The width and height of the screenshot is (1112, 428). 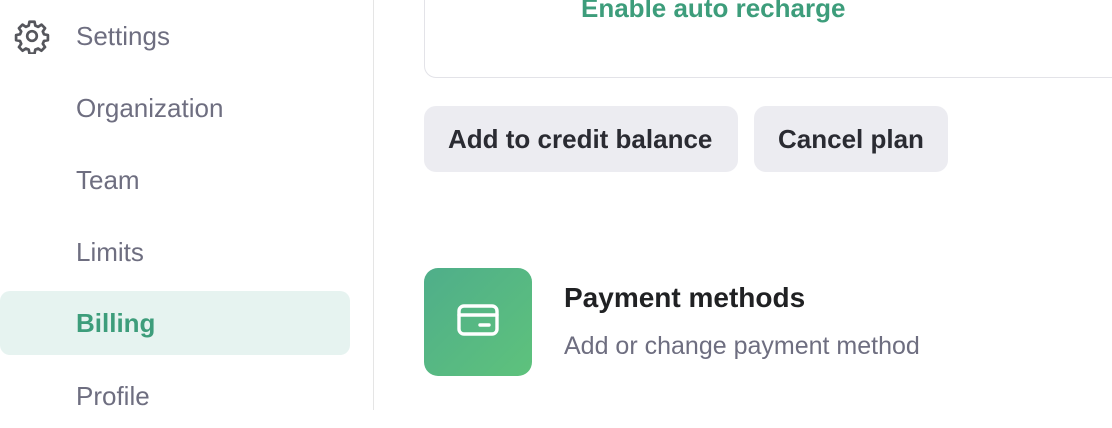 I want to click on cancel-plan-button: Cancel plan, so click(x=851, y=139).